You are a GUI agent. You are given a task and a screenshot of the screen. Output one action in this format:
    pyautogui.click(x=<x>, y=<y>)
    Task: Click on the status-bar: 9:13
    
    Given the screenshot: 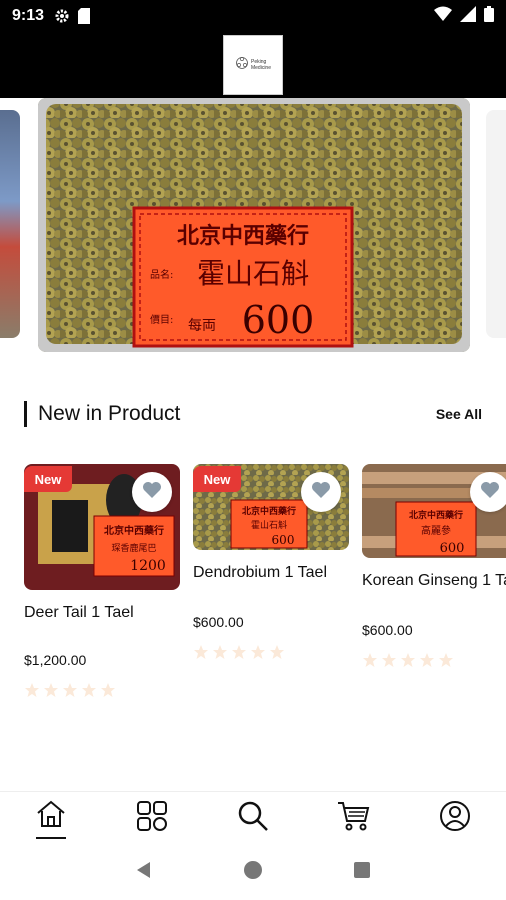 What is the action you would take?
    pyautogui.click(x=253, y=16)
    